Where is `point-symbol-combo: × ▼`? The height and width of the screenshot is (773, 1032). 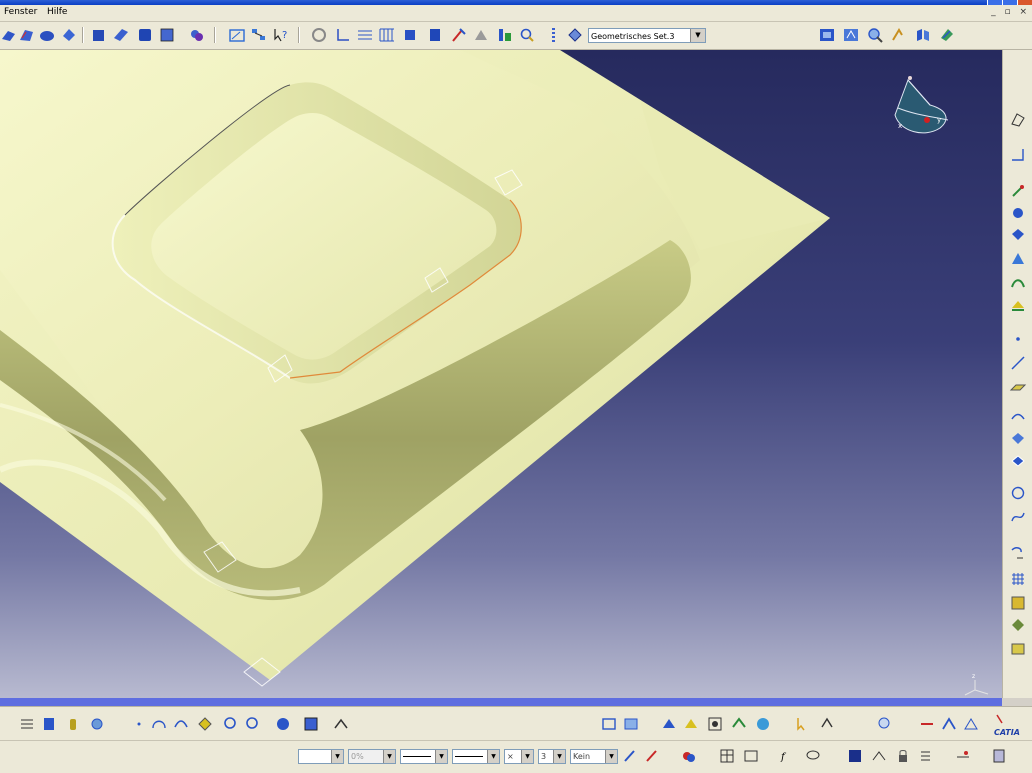 point-symbol-combo: × ▼ is located at coordinates (519, 756).